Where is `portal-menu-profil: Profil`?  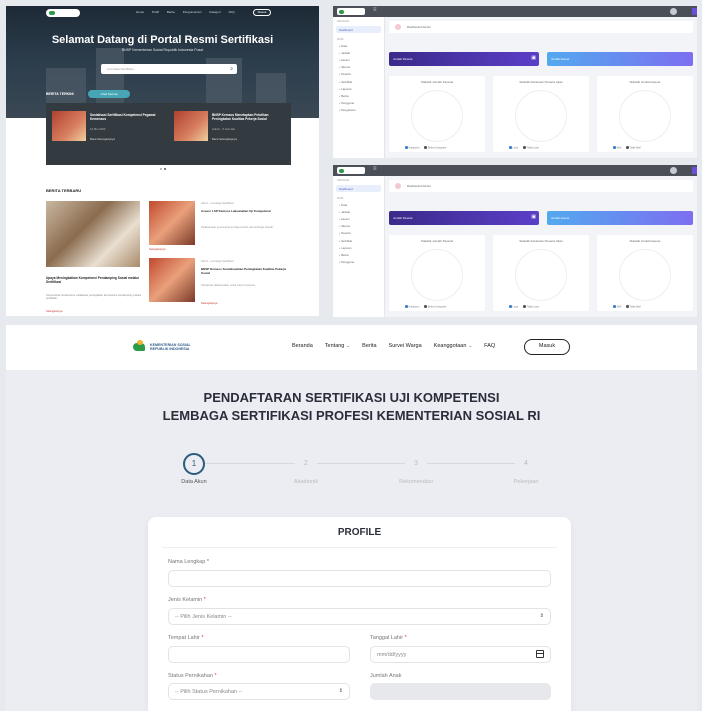
portal-menu-profil: Profil is located at coordinates (155, 12).